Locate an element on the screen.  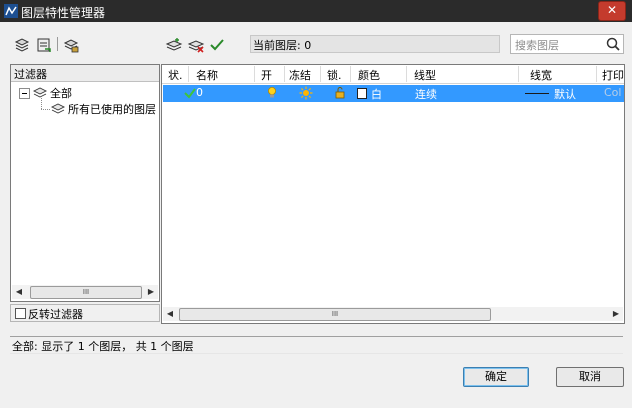
table-row: 0 白 连续 默认 Col is located at coordinates (393, 93).